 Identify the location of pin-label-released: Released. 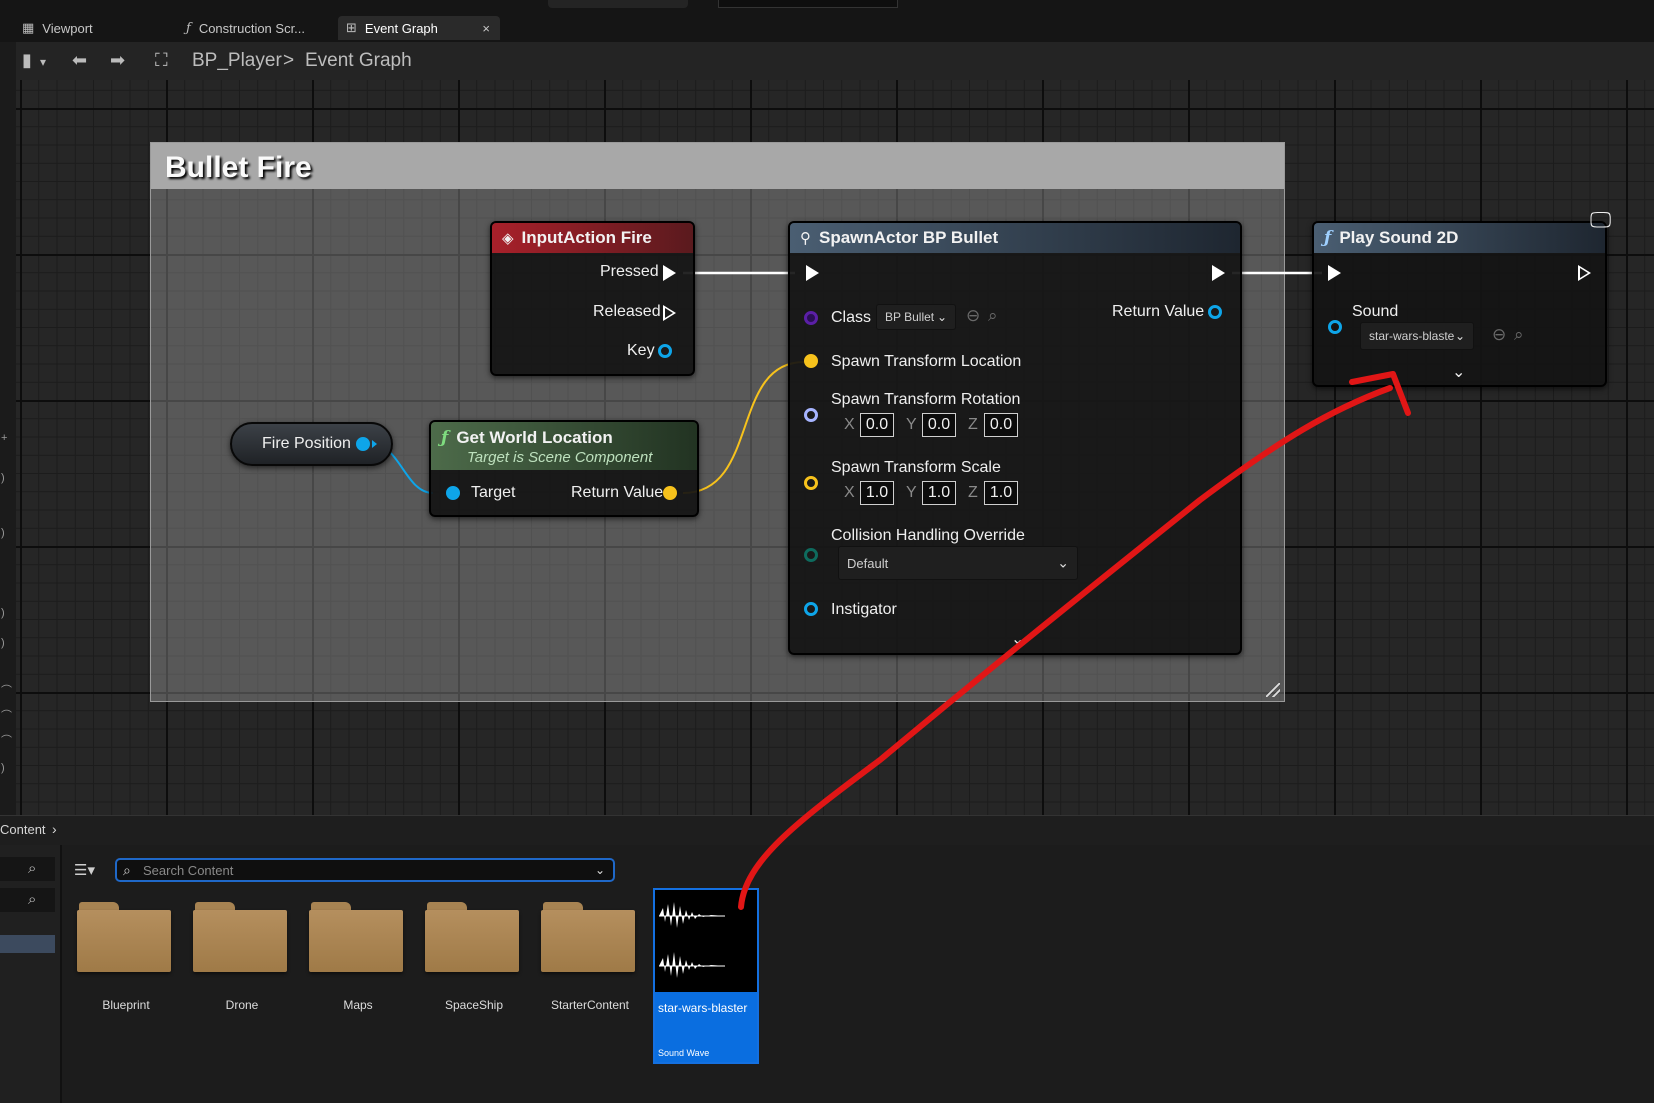
(627, 311).